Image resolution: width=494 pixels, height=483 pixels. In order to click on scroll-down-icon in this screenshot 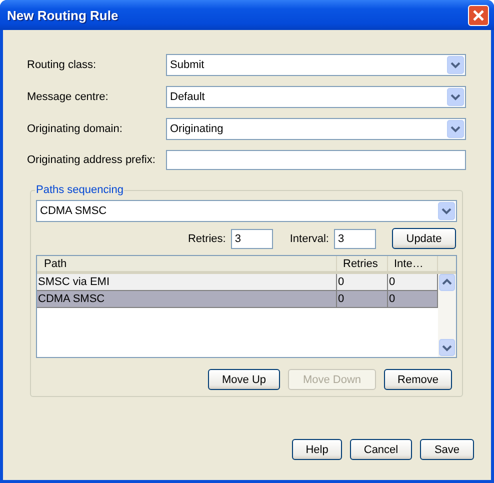, I will do `click(447, 347)`.